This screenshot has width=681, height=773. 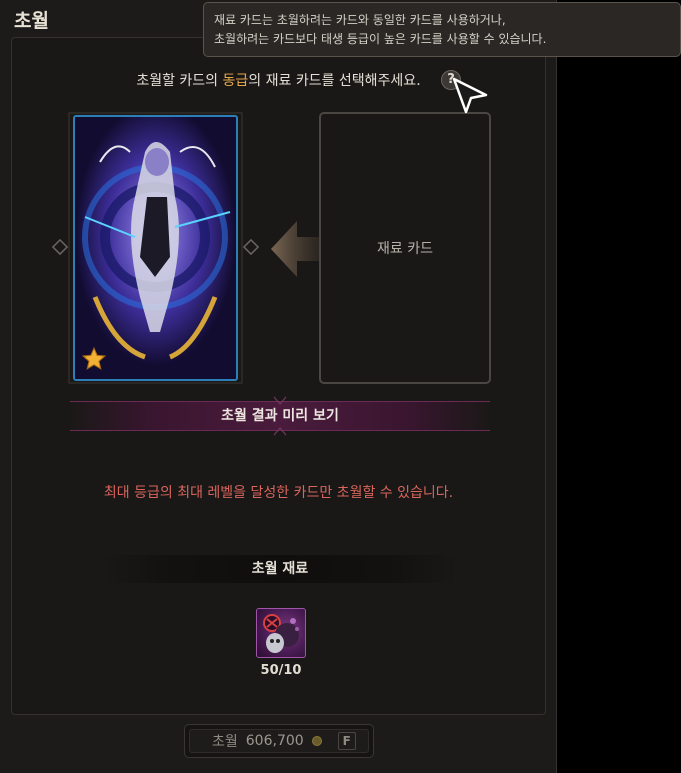 What do you see at coordinates (94, 358) in the screenshot?
I see `star-icon` at bounding box center [94, 358].